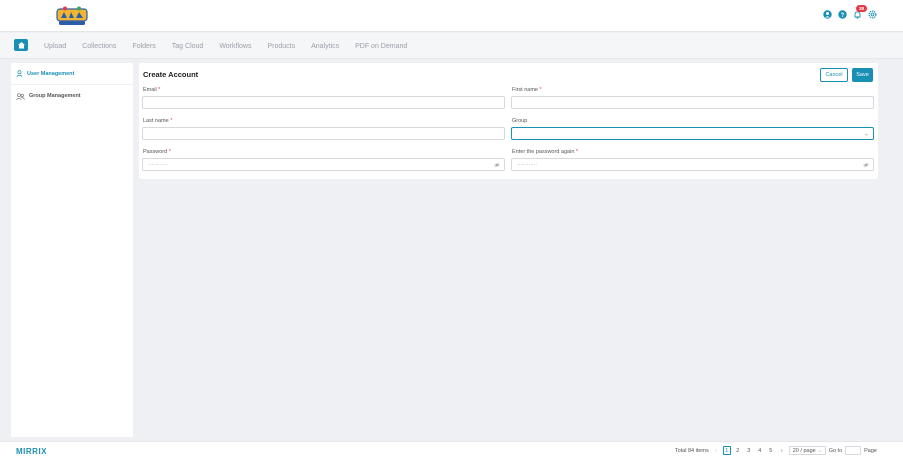  Describe the element at coordinates (19, 73) in the screenshot. I see `user-icon` at that location.